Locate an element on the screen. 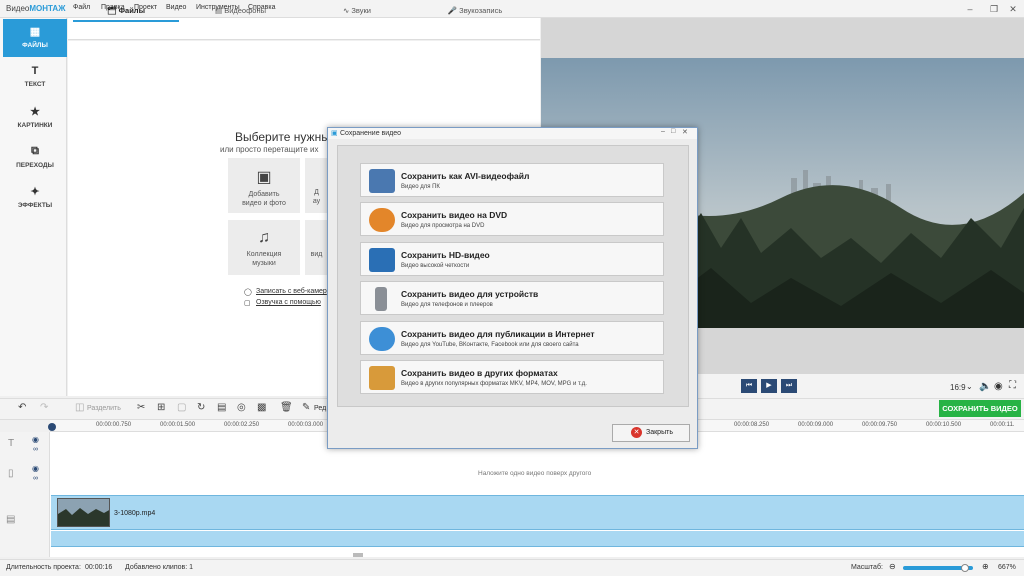 This screenshot has width=1024, height=576. next-frame-button: ⏭ is located at coordinates (789, 386).